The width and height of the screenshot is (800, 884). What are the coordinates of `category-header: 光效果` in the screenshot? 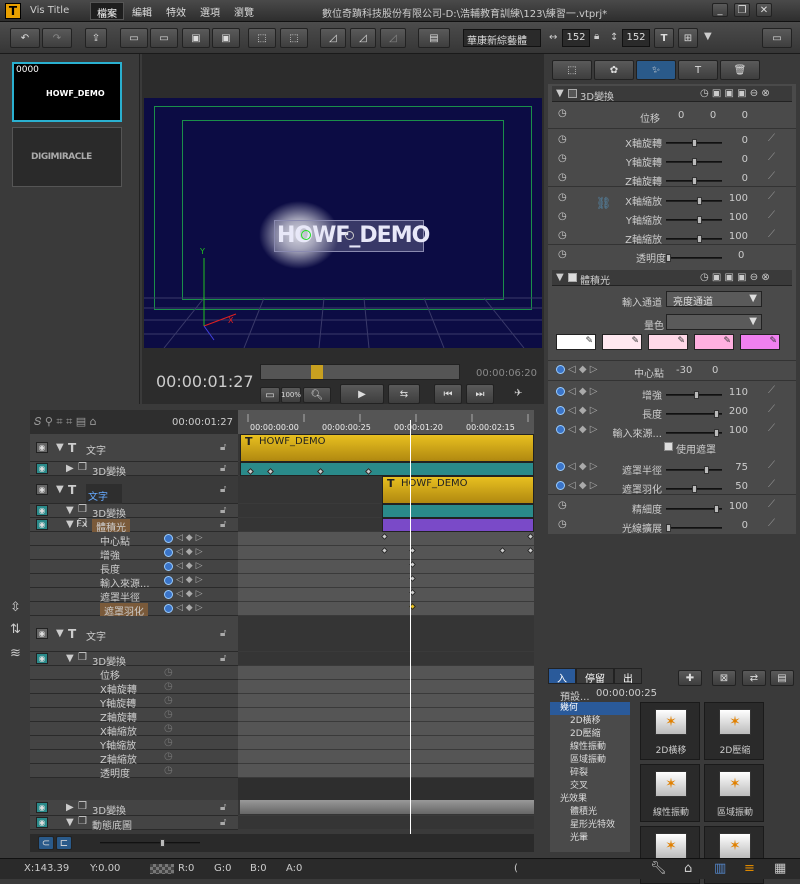 It's located at (590, 799).